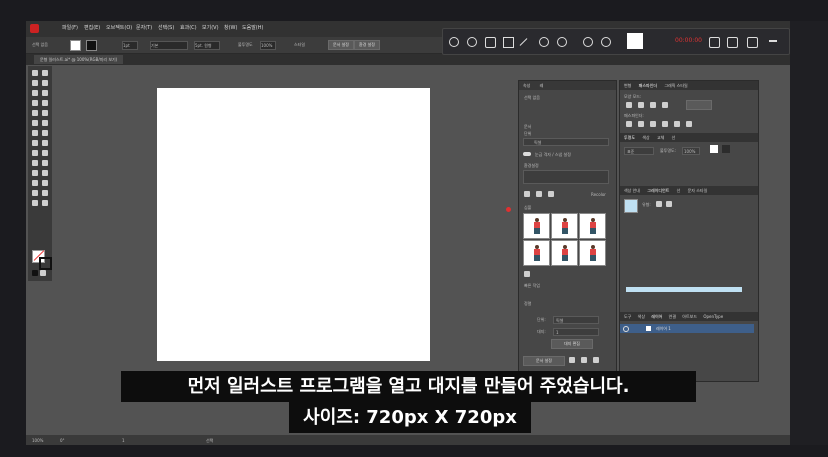 This screenshot has height=457, width=828. What do you see at coordinates (35, 203) in the screenshot?
I see `hand-tool-icon` at bounding box center [35, 203].